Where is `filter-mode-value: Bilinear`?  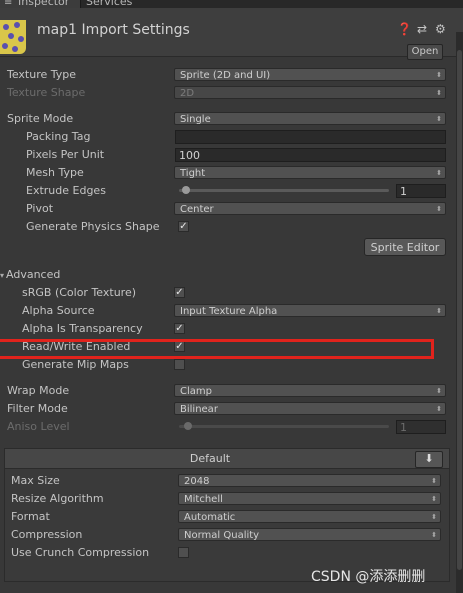
filter-mode-value: Bilinear is located at coordinates (199, 409).